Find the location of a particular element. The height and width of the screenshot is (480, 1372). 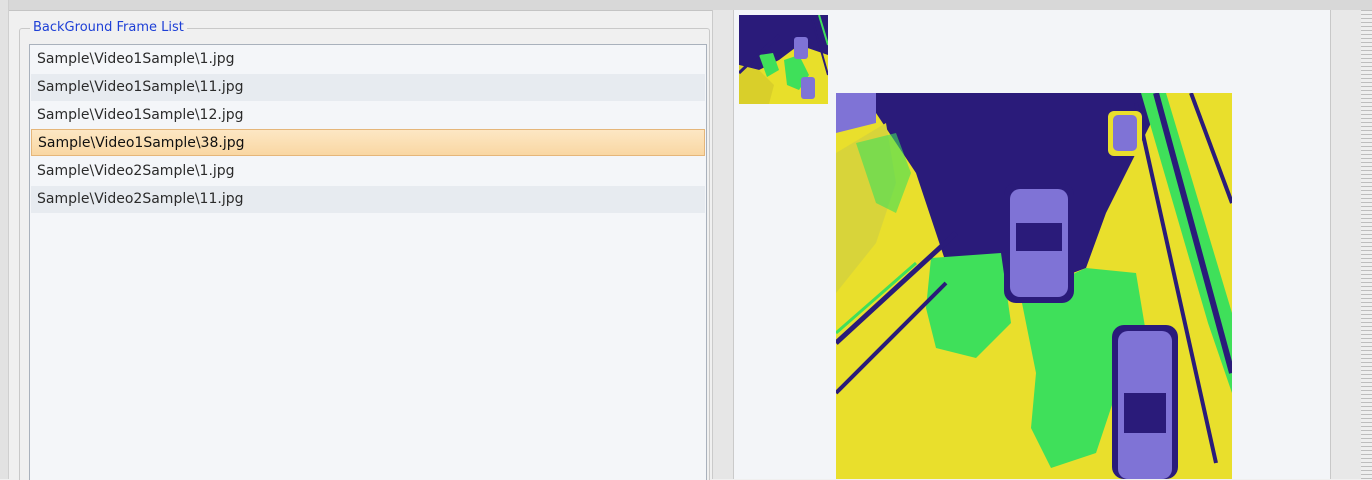

groupbox-title: BackGround Frame List is located at coordinates (108, 28).